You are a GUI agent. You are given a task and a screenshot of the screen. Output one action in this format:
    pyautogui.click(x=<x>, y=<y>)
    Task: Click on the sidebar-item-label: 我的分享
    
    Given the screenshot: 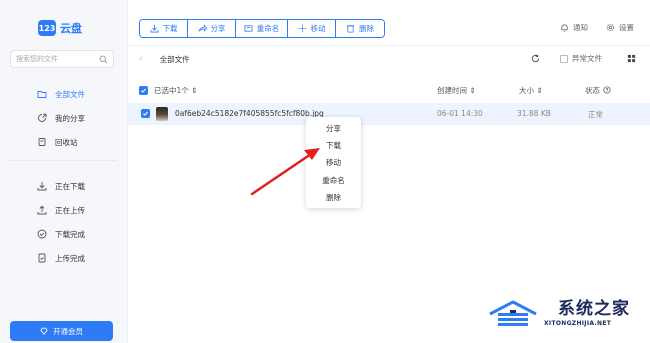 What is the action you would take?
    pyautogui.click(x=70, y=118)
    